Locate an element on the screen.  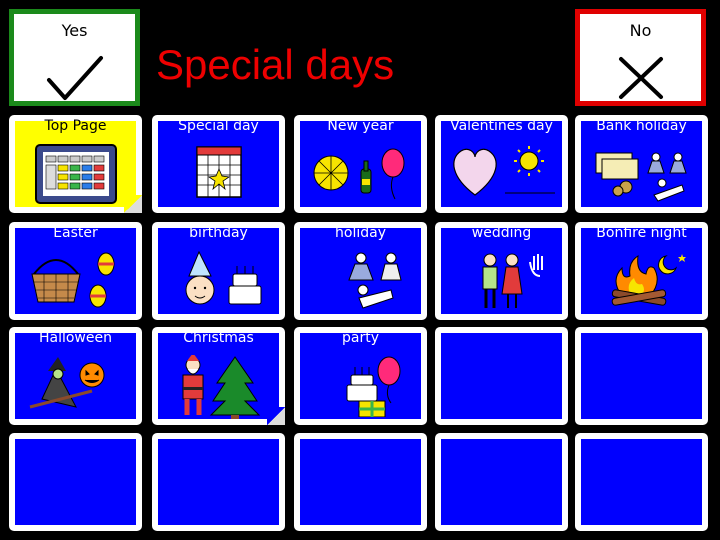
calendar-icon is located at coordinates (218, 172).